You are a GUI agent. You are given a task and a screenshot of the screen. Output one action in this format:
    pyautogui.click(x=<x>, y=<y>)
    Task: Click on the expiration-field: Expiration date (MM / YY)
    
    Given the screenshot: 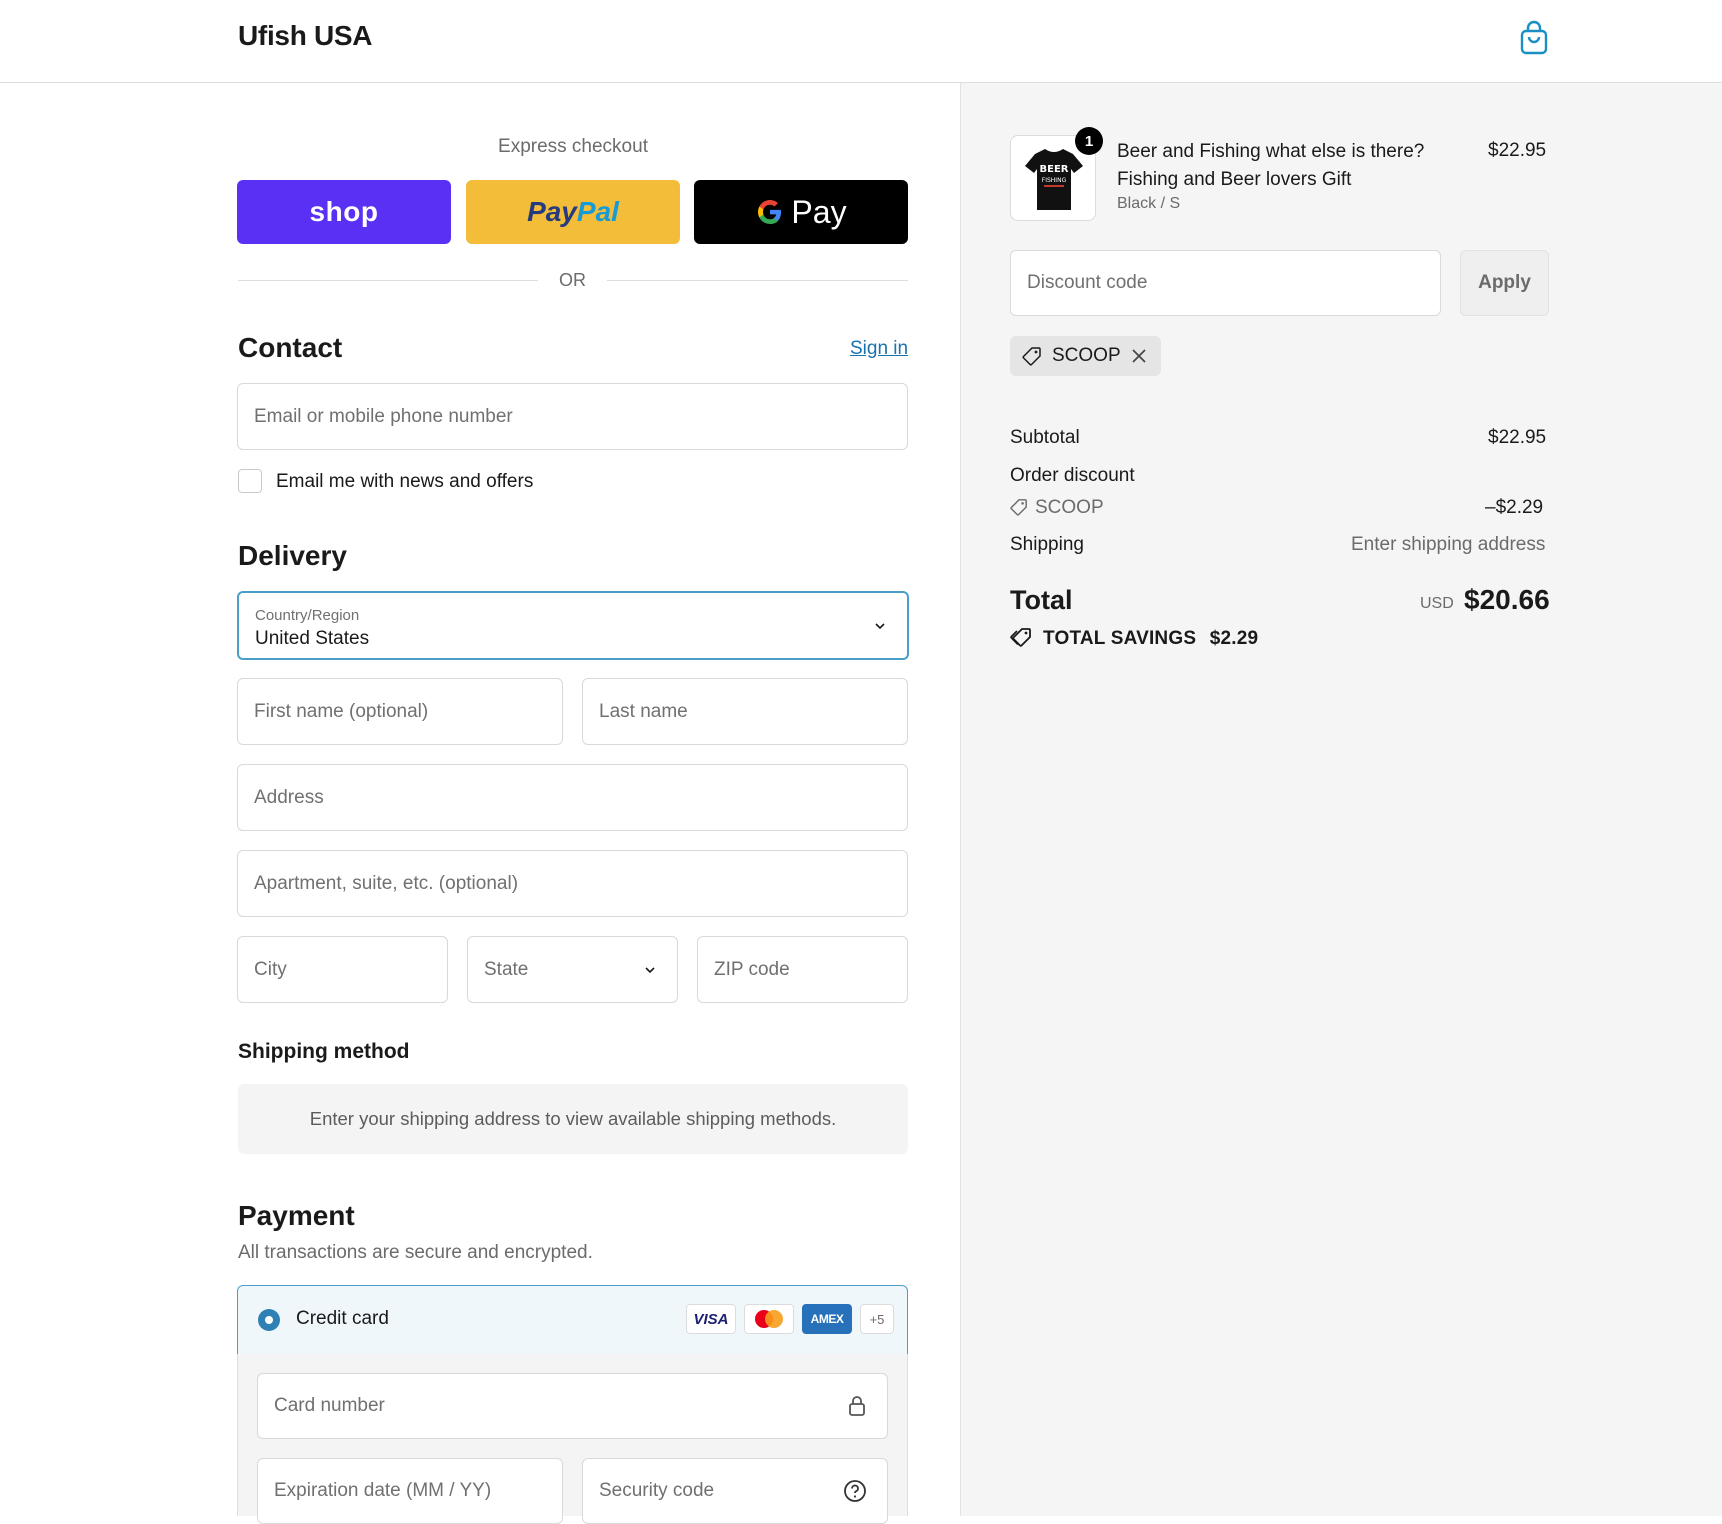 What is the action you would take?
    pyautogui.click(x=410, y=1491)
    